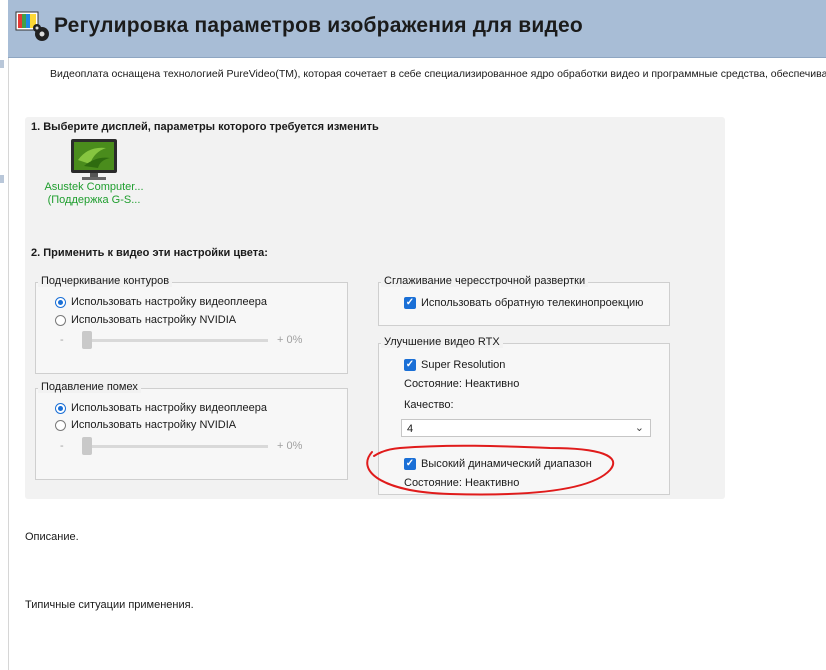 The height and width of the screenshot is (670, 826). I want to click on quality-label: Качество:, so click(429, 405).